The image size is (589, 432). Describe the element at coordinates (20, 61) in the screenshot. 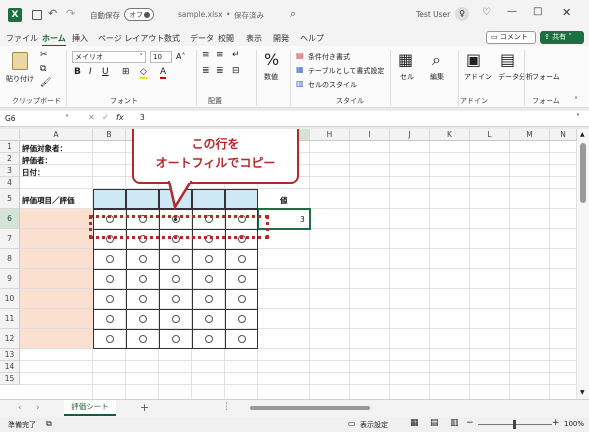

I see `paste-icon` at that location.